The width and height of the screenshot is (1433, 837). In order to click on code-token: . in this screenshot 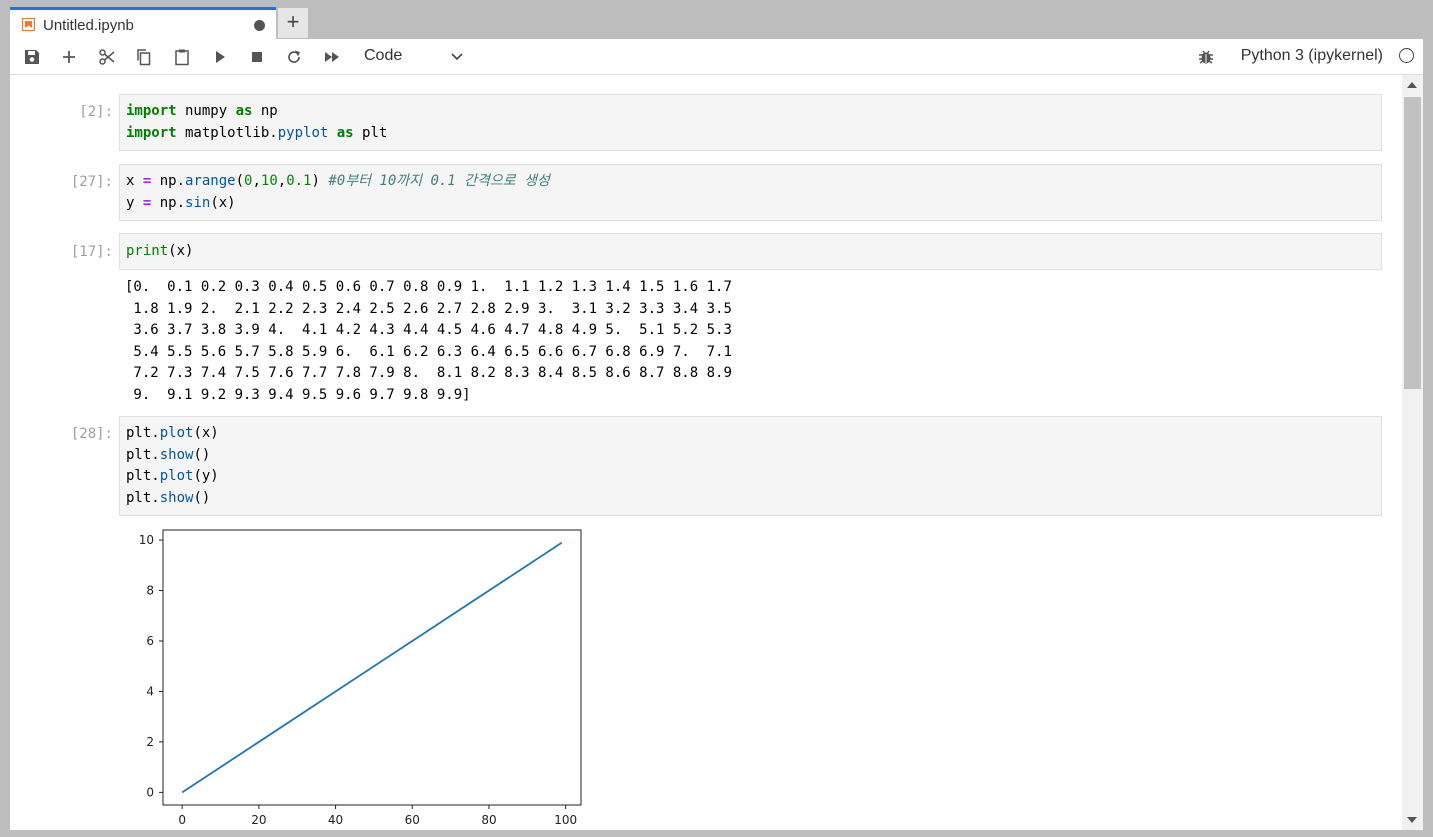, I will do `click(273, 132)`.